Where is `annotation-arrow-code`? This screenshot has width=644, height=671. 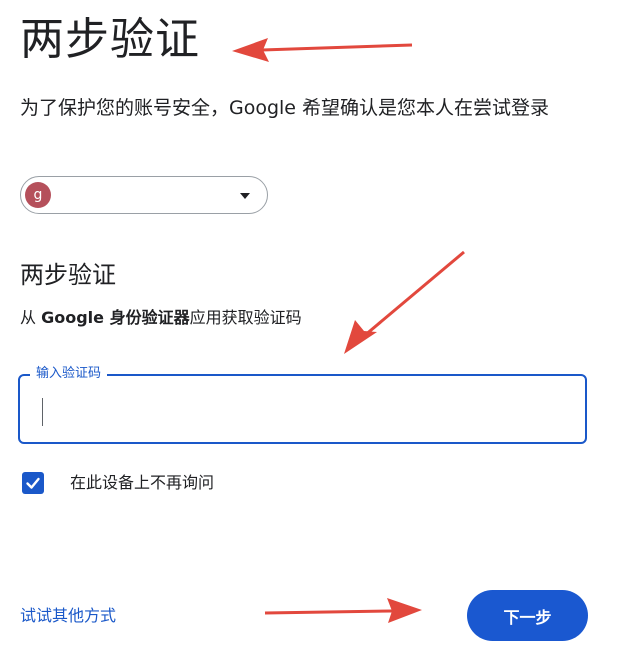 annotation-arrow-code is located at coordinates (414, 294).